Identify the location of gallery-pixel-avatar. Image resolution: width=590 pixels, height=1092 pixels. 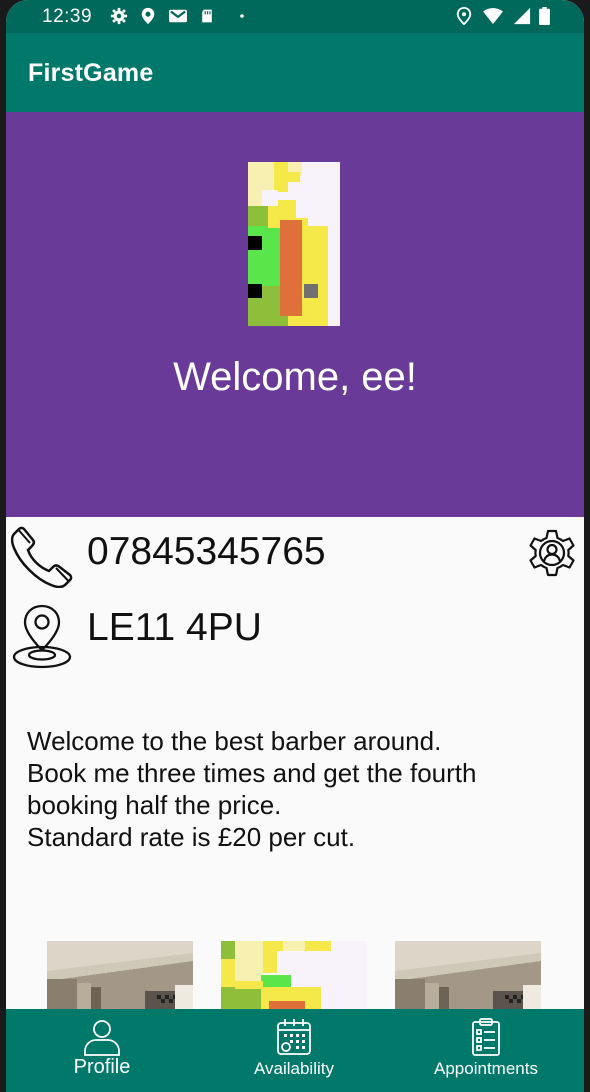
(294, 976).